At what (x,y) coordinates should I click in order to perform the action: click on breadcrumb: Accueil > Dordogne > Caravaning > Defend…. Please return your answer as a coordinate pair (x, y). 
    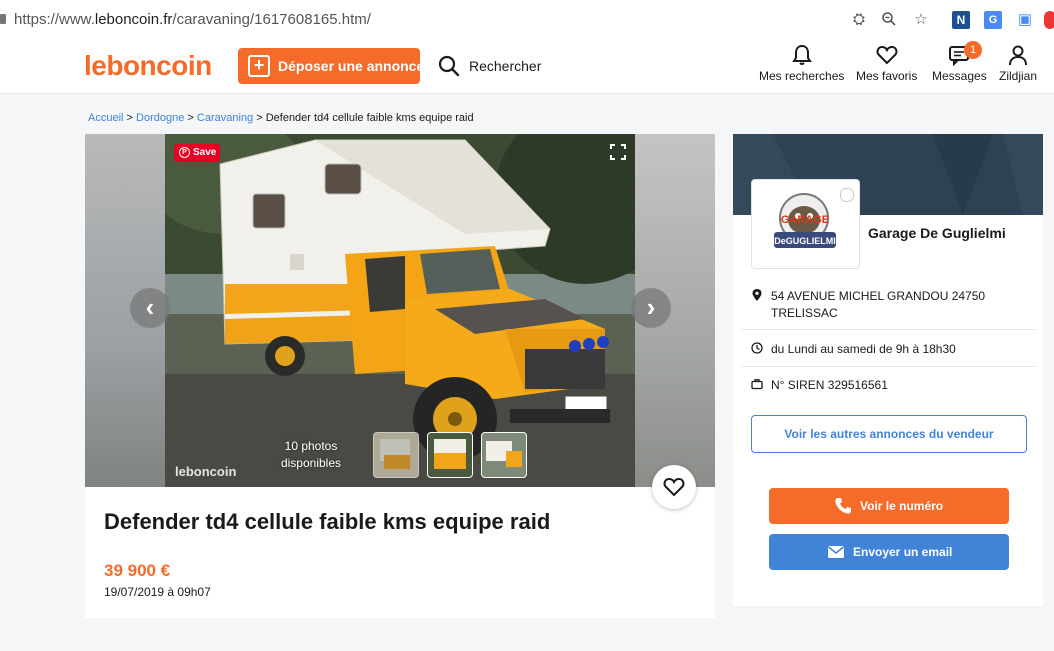
    Looking at the image, I should click on (281, 118).